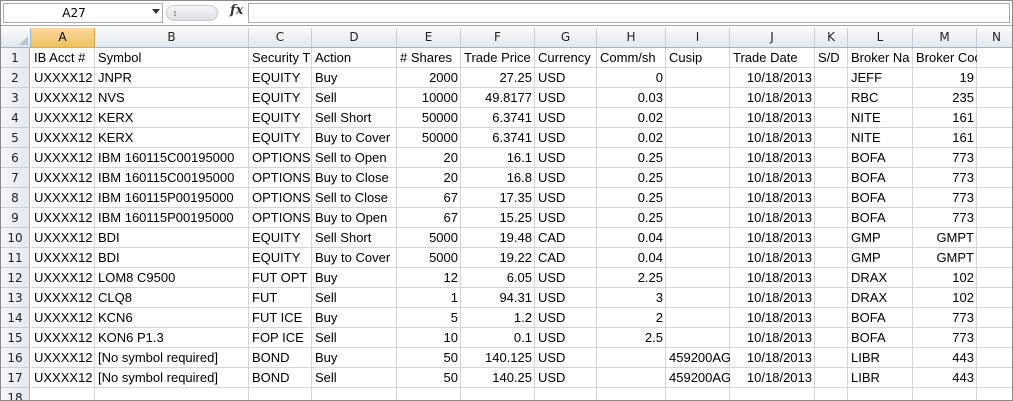  I want to click on table-cell: LIBR, so click(880, 358).